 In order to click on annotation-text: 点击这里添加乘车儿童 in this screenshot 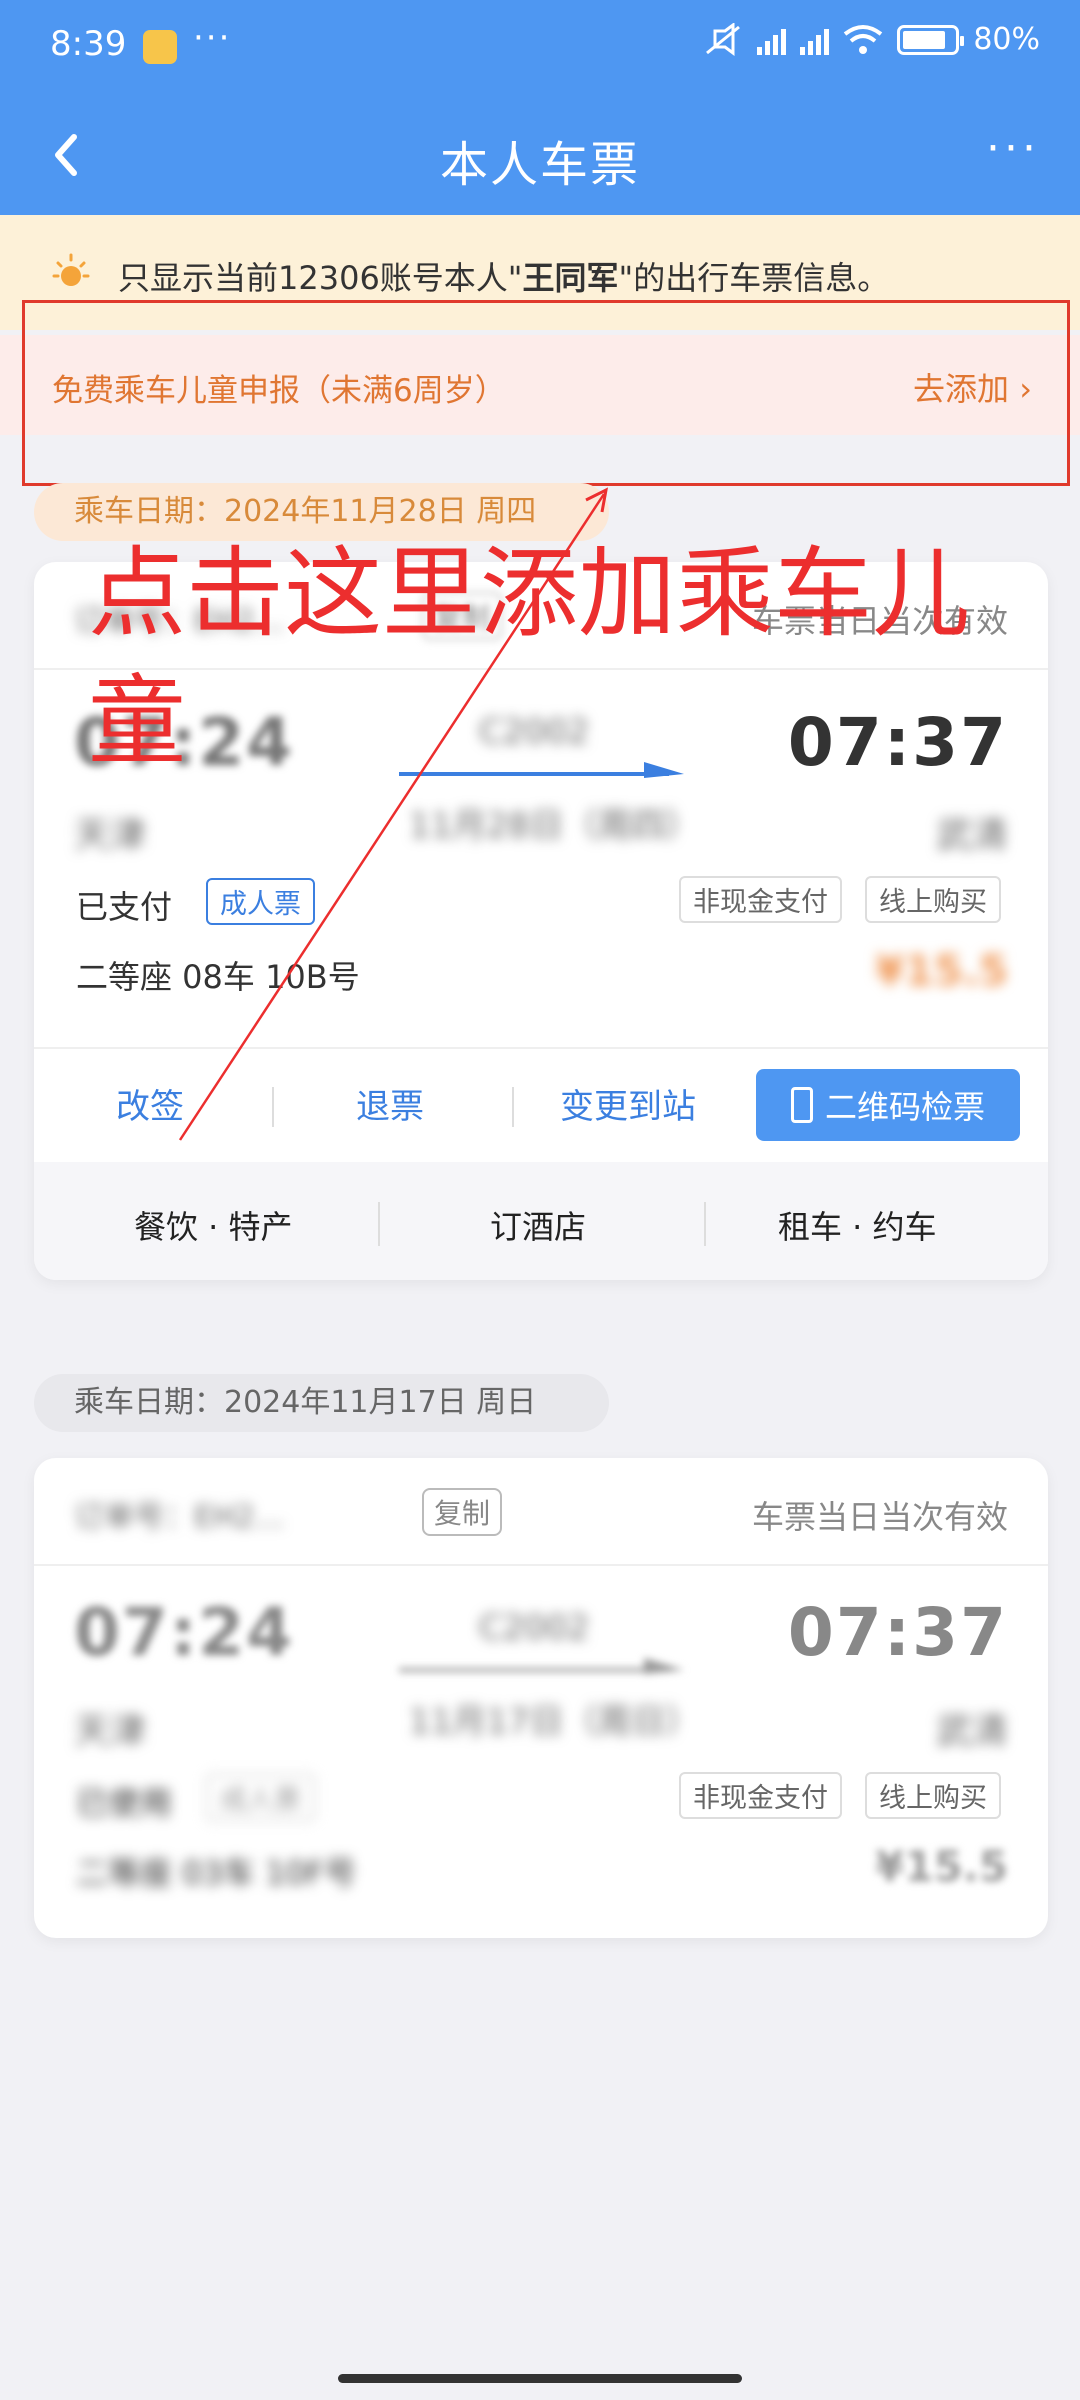, I will do `click(529, 658)`.